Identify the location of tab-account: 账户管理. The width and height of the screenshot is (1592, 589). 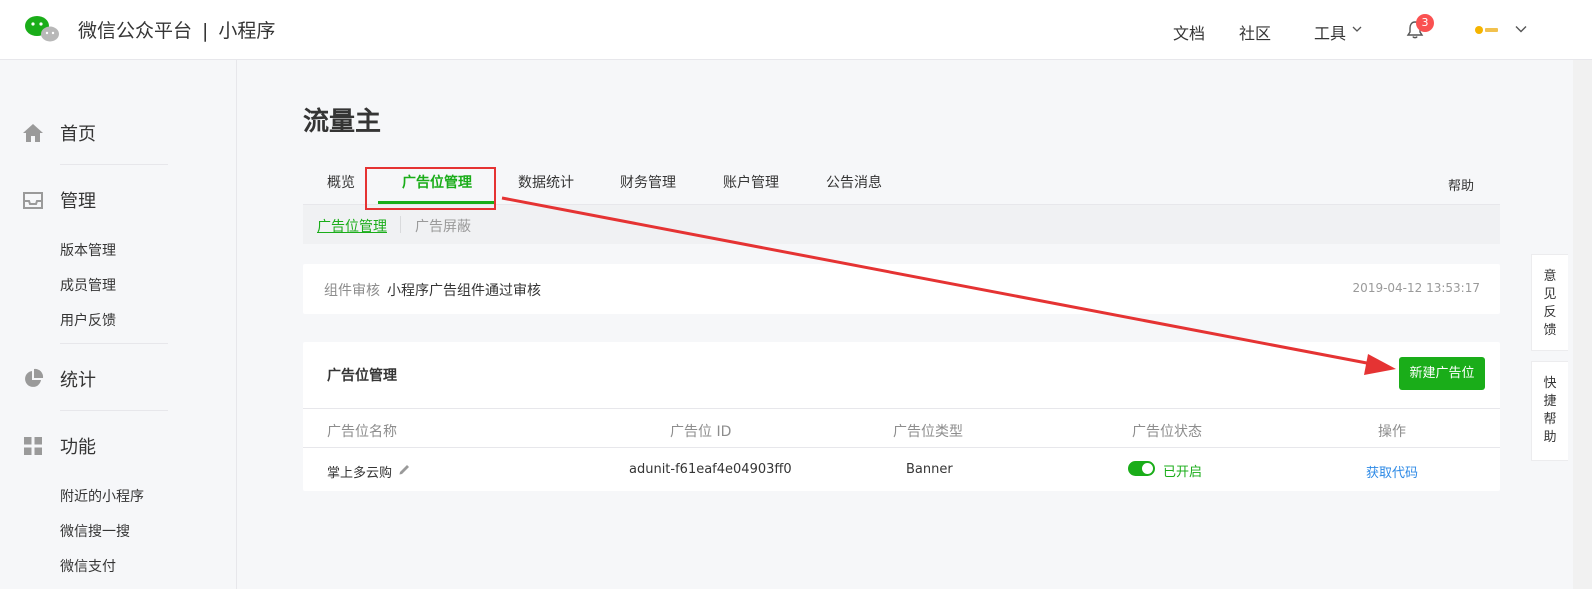
(751, 182).